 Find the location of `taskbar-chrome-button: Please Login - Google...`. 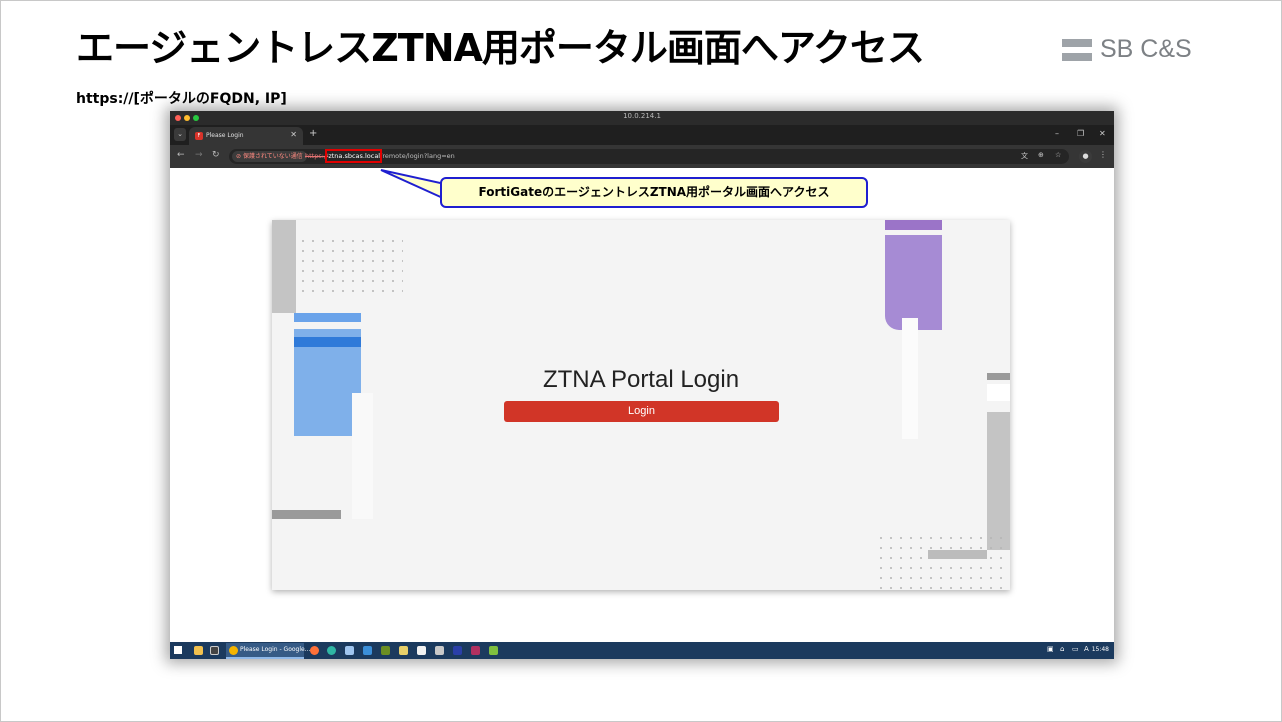

taskbar-chrome-button: Please Login - Google... is located at coordinates (268, 651).